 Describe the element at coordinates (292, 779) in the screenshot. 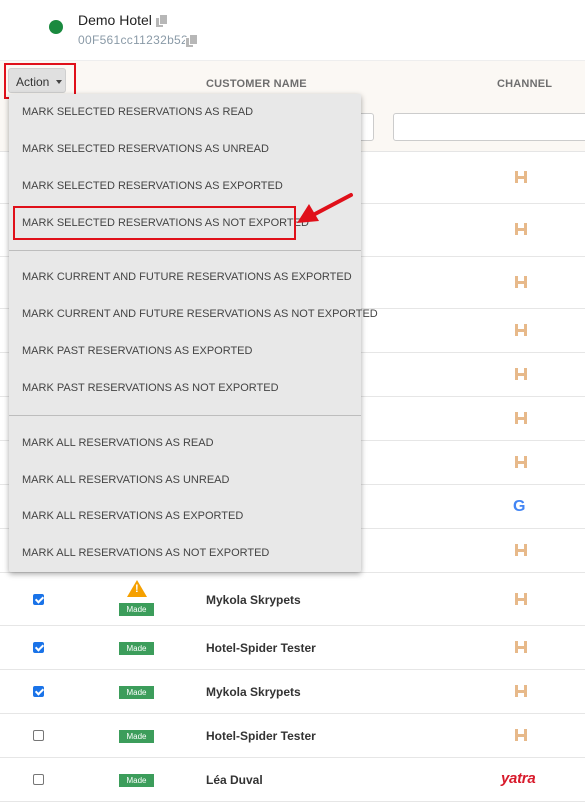

I see `table-row: Made Léa Duval` at that location.